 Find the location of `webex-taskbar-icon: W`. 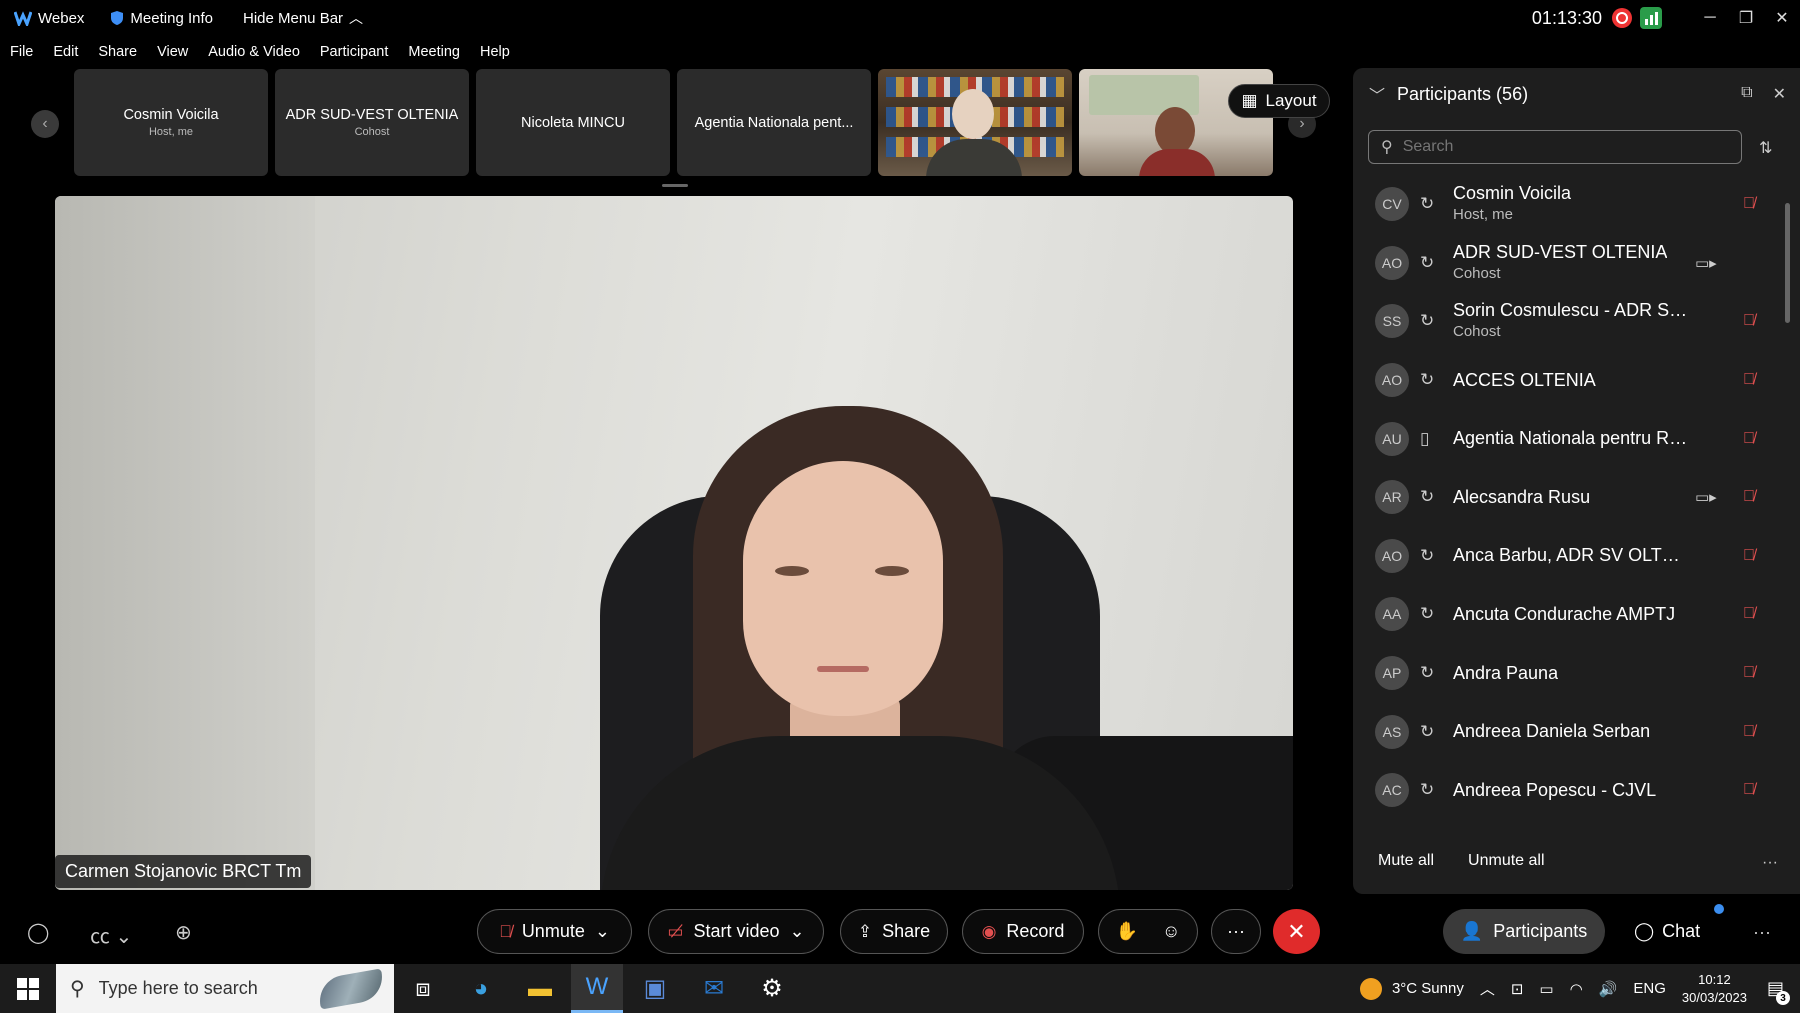

webex-taskbar-icon: W is located at coordinates (597, 988).